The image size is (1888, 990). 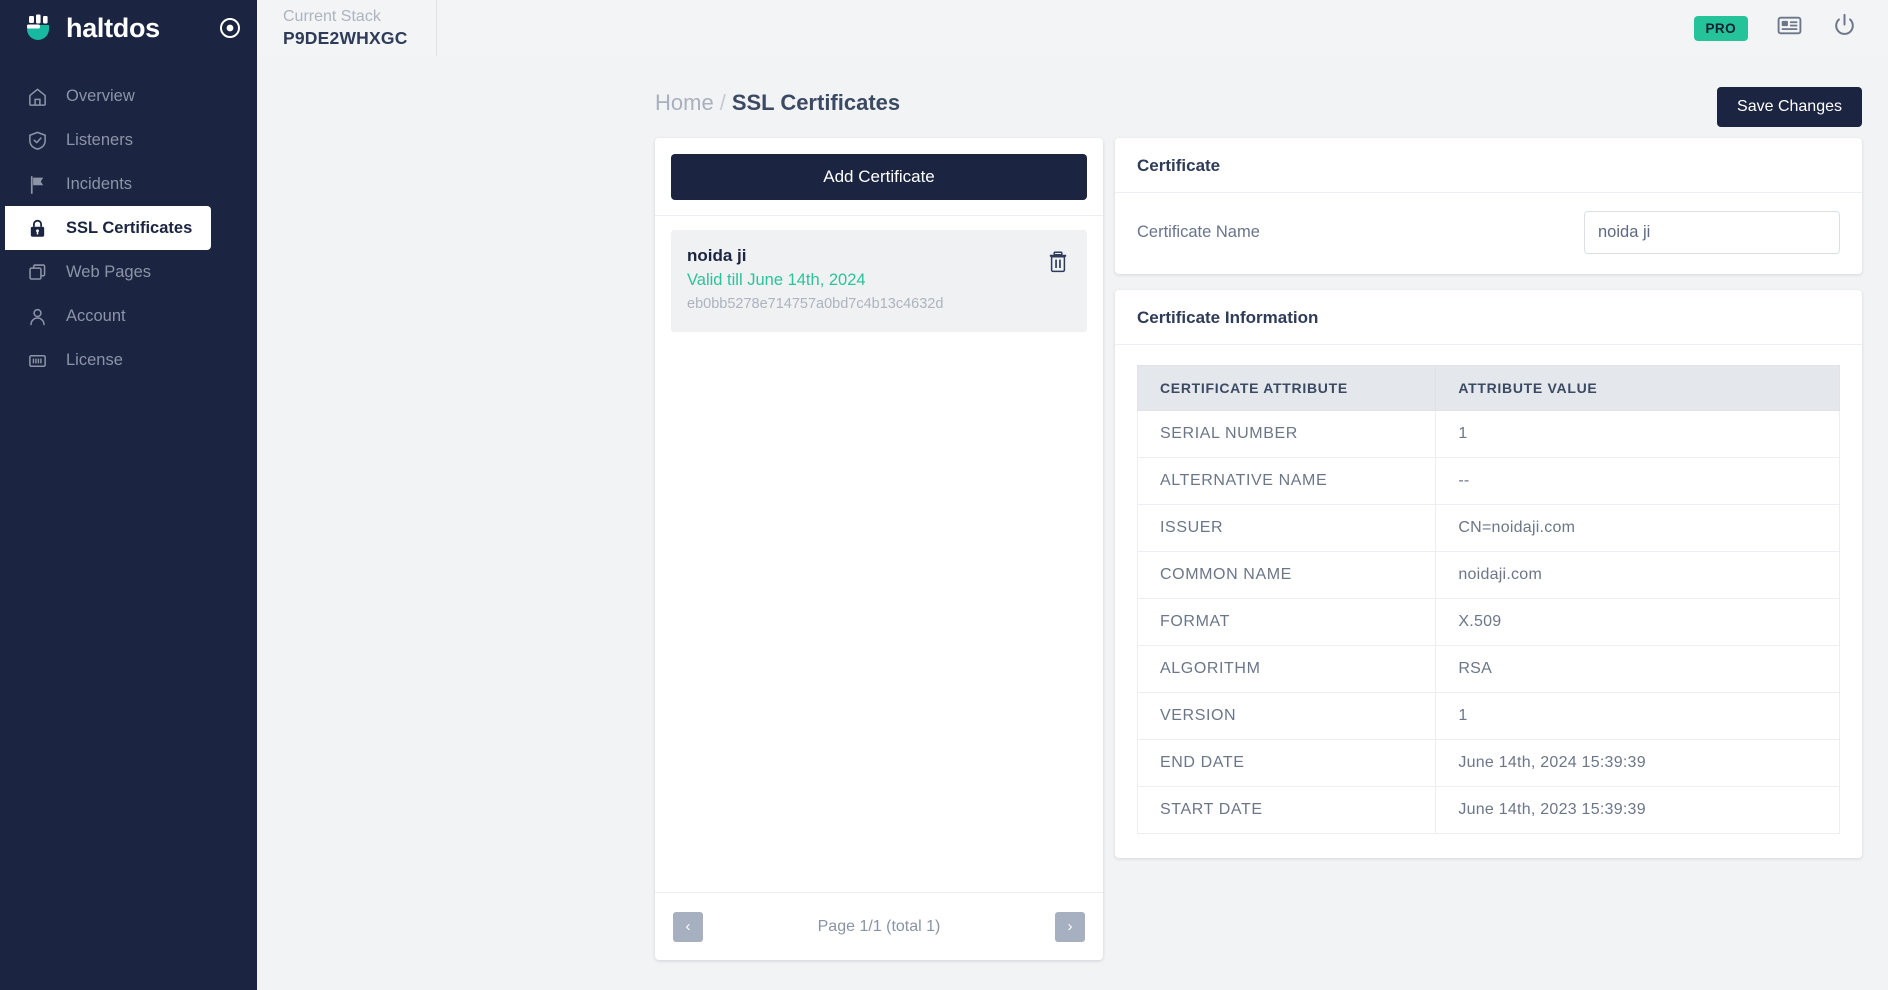 What do you see at coordinates (113, 27) in the screenshot?
I see `brand-name: haltdos` at bounding box center [113, 27].